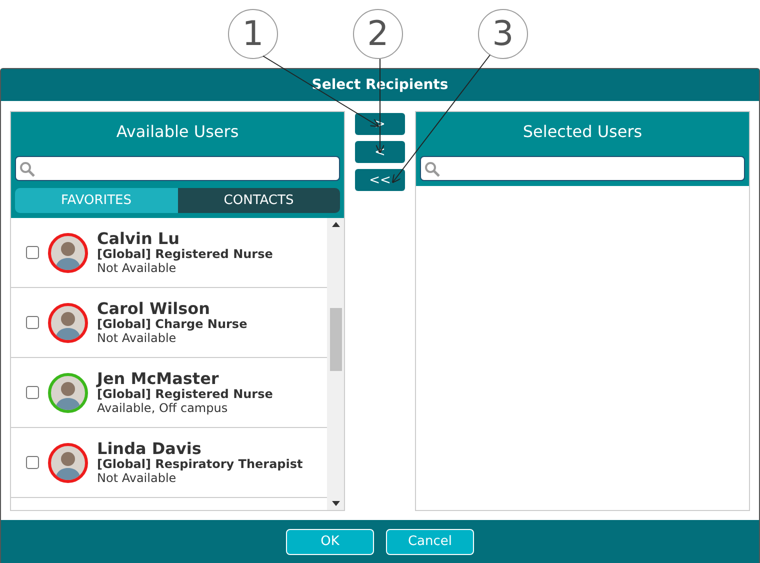  I want to click on user-name: Linda Davis, so click(149, 449).